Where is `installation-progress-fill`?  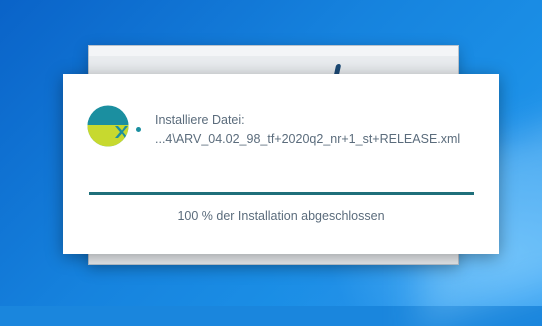
installation-progress-fill is located at coordinates (281, 193).